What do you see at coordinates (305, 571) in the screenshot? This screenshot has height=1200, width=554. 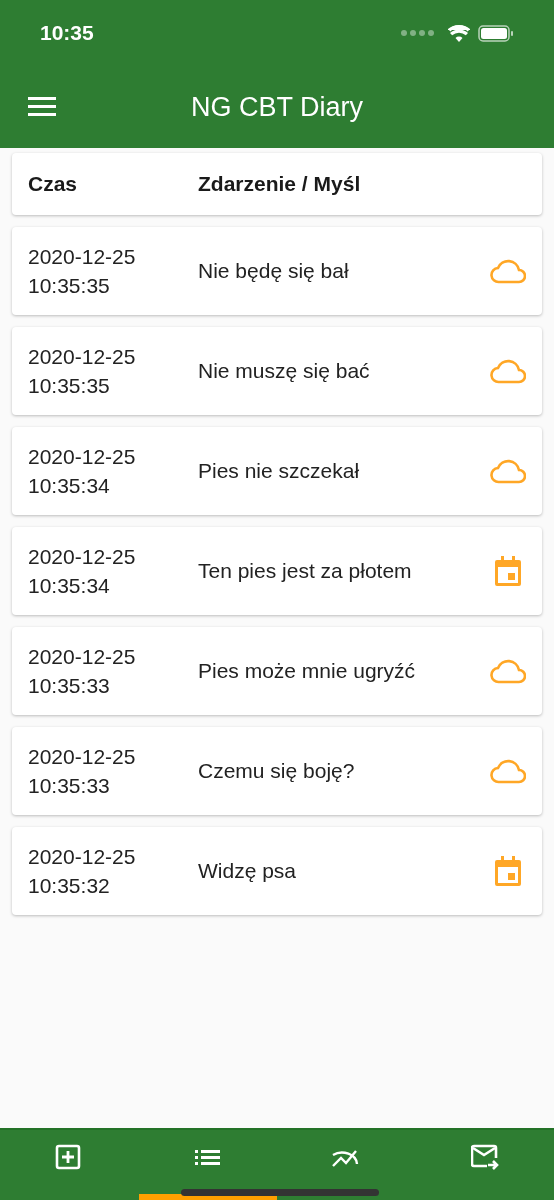 I see `entry-text: Ten pies jest za płotem` at bounding box center [305, 571].